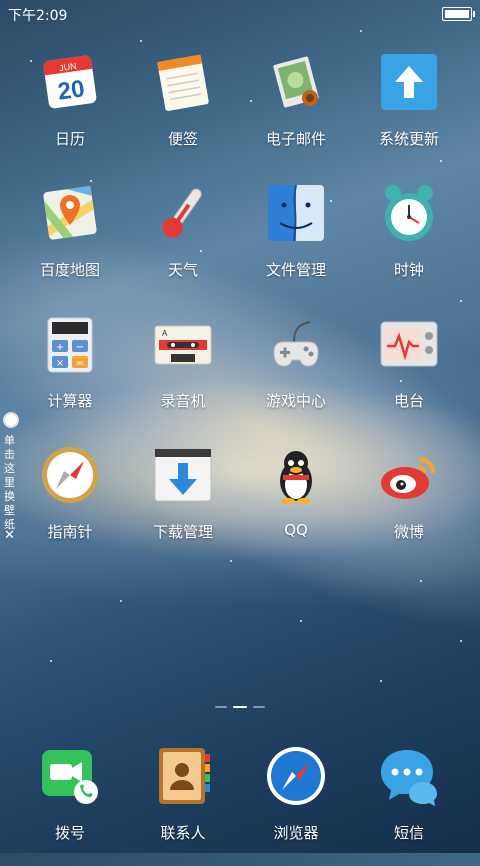 The image size is (480, 866). Describe the element at coordinates (71, 90) in the screenshot. I see `svg-text: 20` at that location.